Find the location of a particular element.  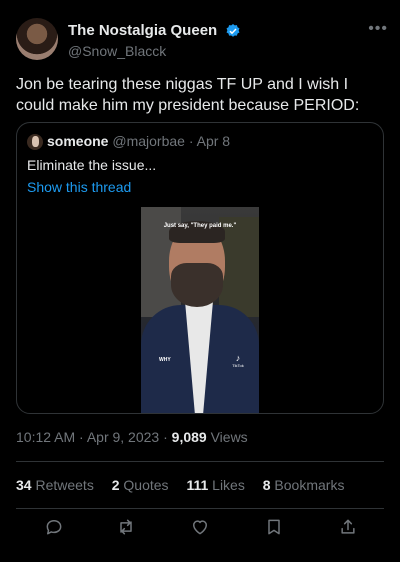

like-icon is located at coordinates (201, 528).